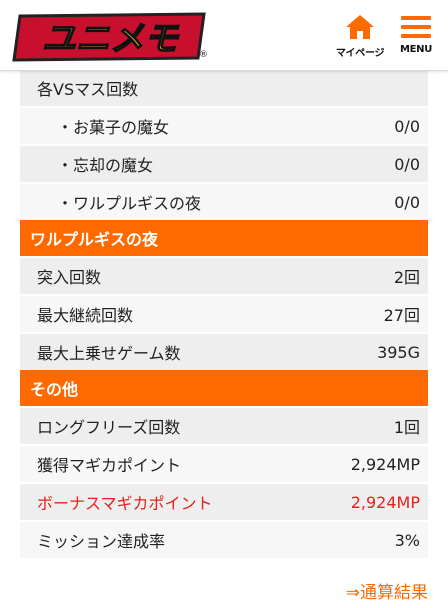  Describe the element at coordinates (224, 163) in the screenshot. I see `stat-row-boukyaku-witch: ・忘却の魔女 0/0` at that location.